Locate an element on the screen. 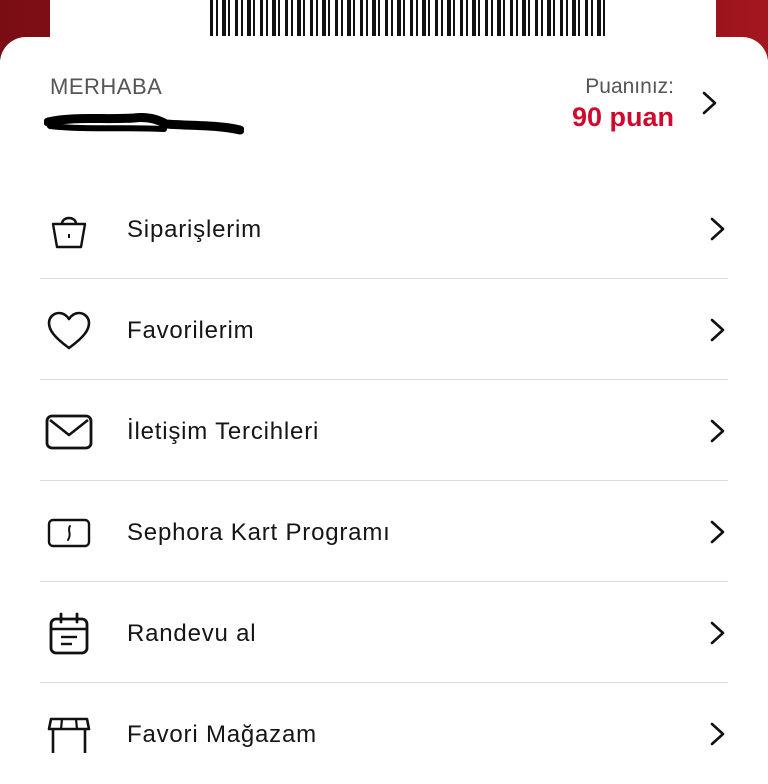 The height and width of the screenshot is (784, 768). menu-item-favorites: Favorilerim is located at coordinates (384, 329).